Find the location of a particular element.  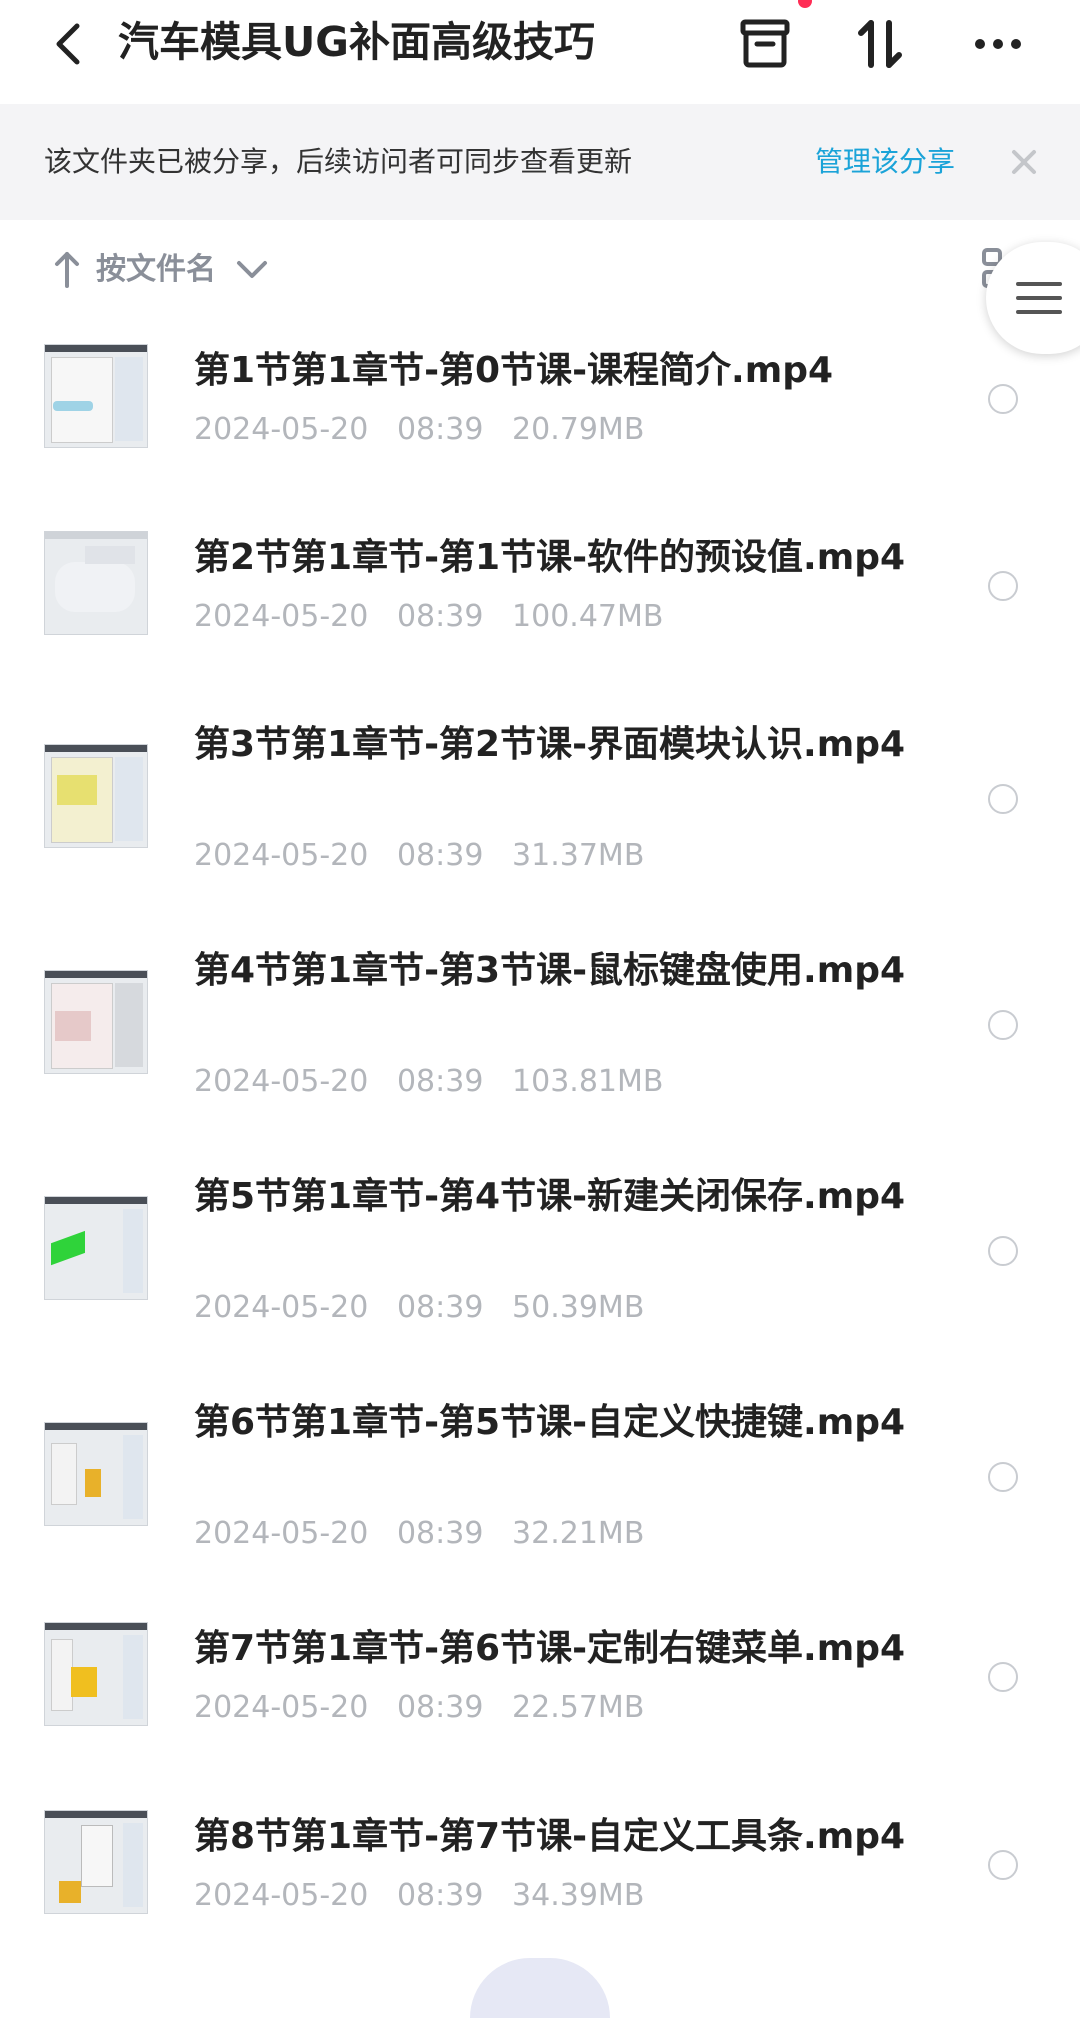

file-name: 第7节第1章节-第6节课-定制右键菜单.mp4 is located at coordinates (550, 1648).